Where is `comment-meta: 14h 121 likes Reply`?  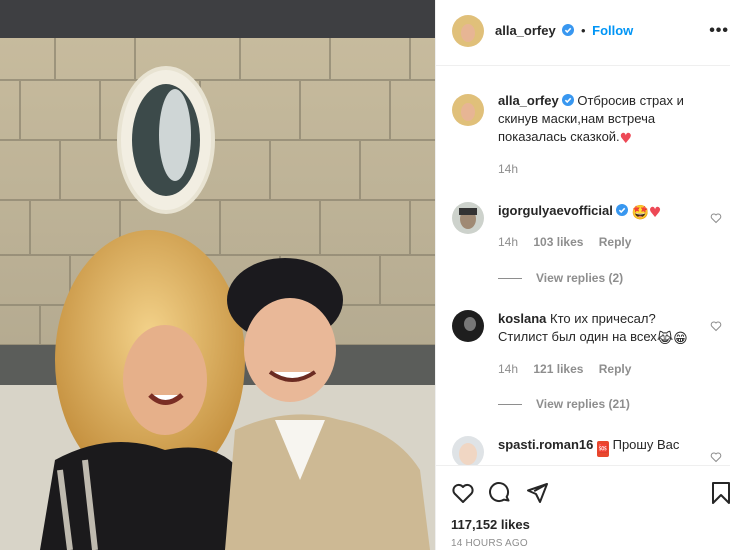 comment-meta: 14h 121 likes Reply is located at coordinates (570, 369).